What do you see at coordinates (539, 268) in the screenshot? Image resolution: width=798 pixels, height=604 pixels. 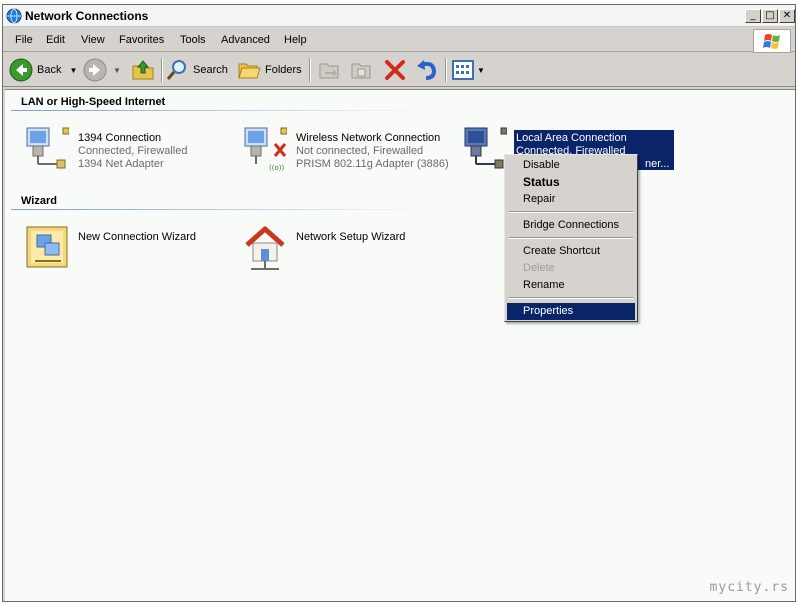 I see `menu-item-delete: Delete` at bounding box center [539, 268].